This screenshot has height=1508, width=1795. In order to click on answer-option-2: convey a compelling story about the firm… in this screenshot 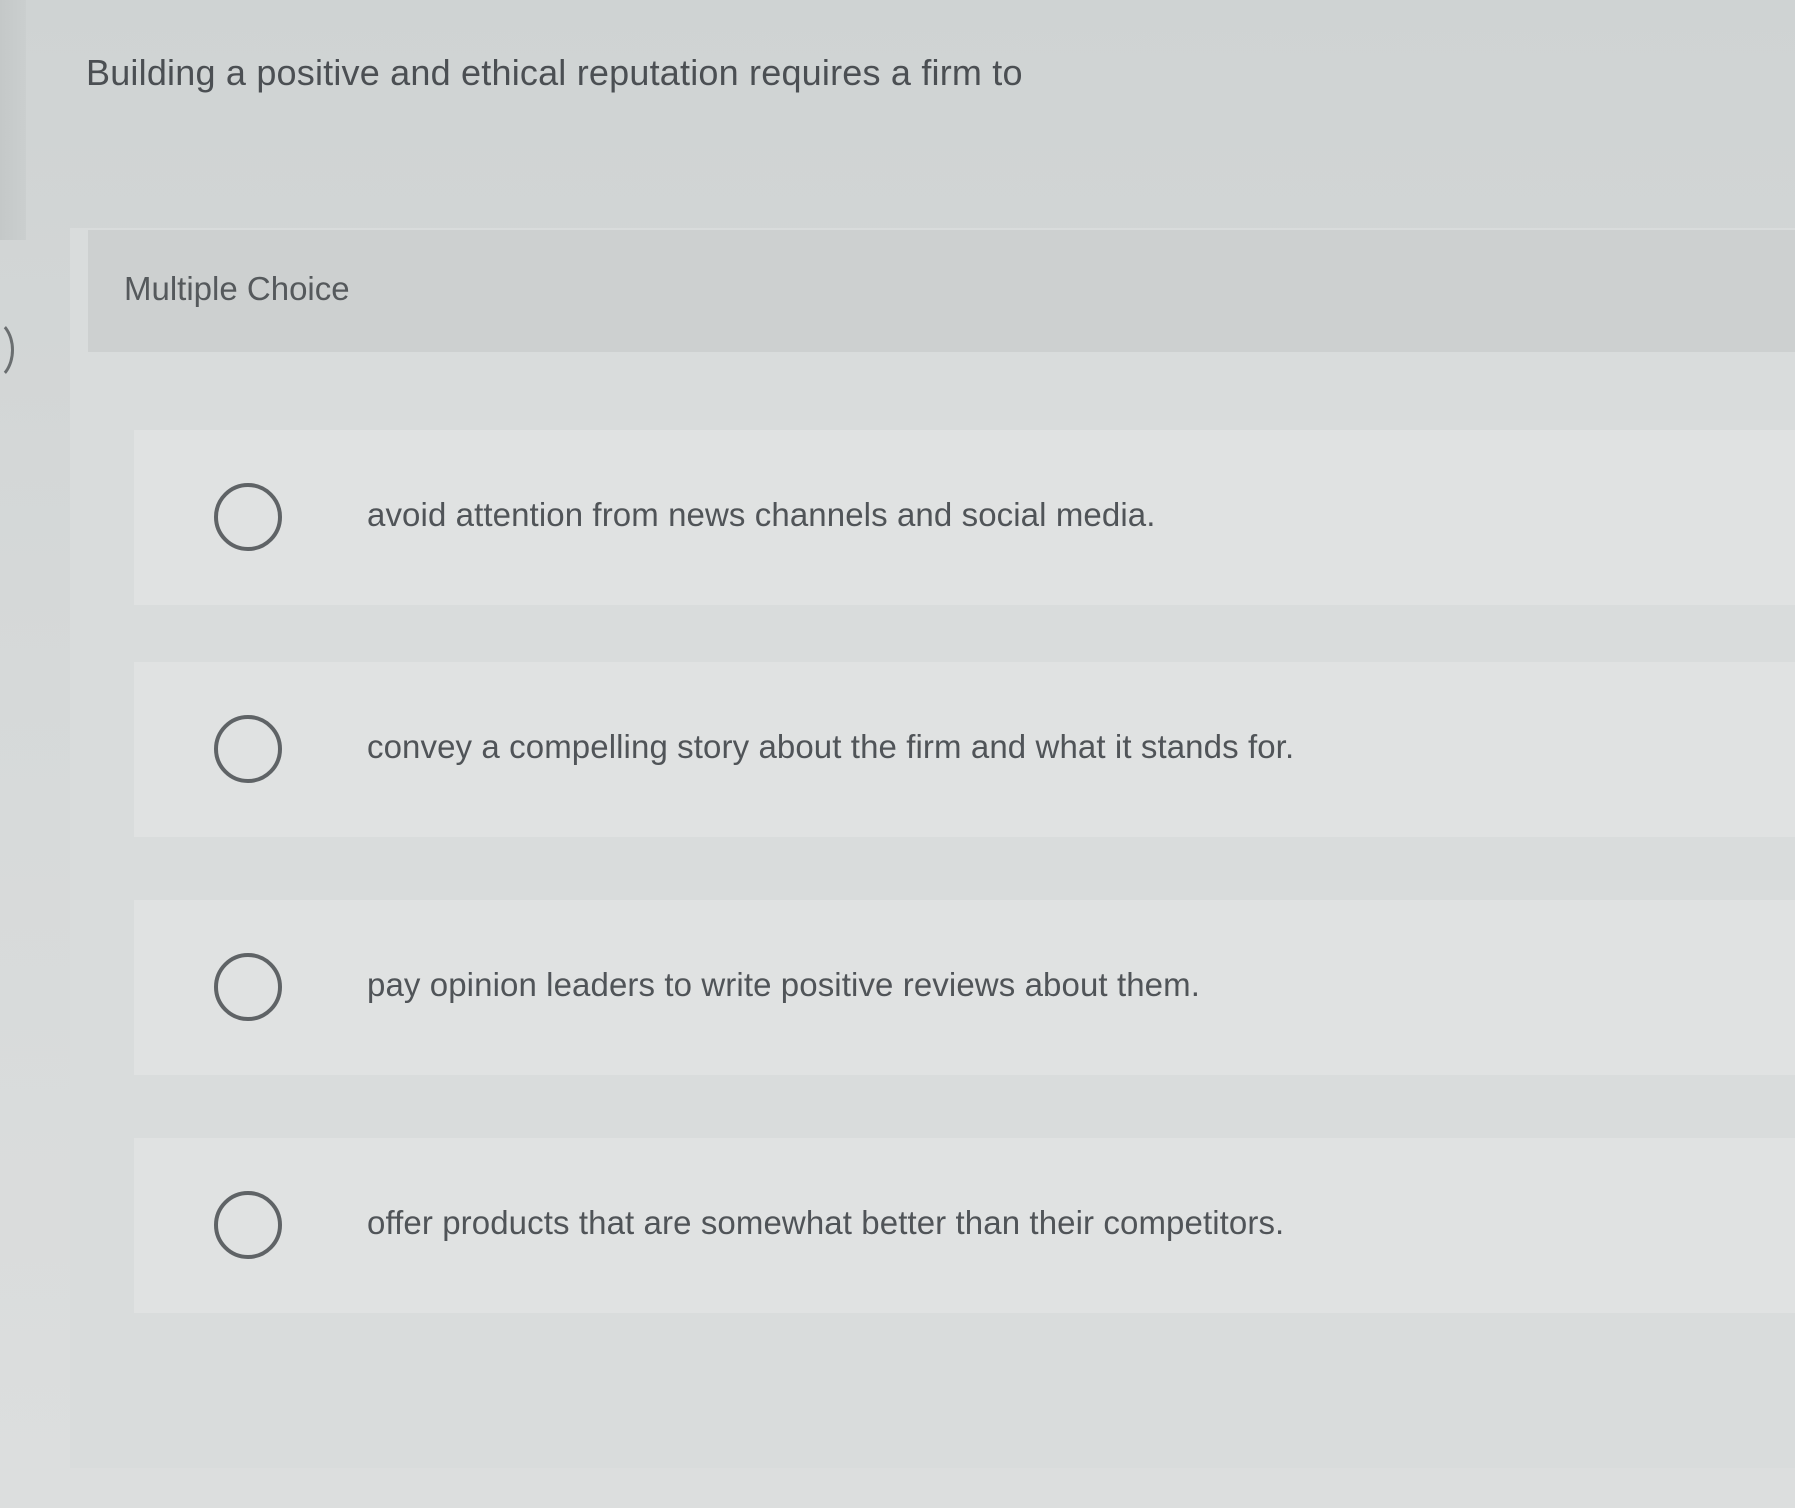, I will do `click(964, 749)`.